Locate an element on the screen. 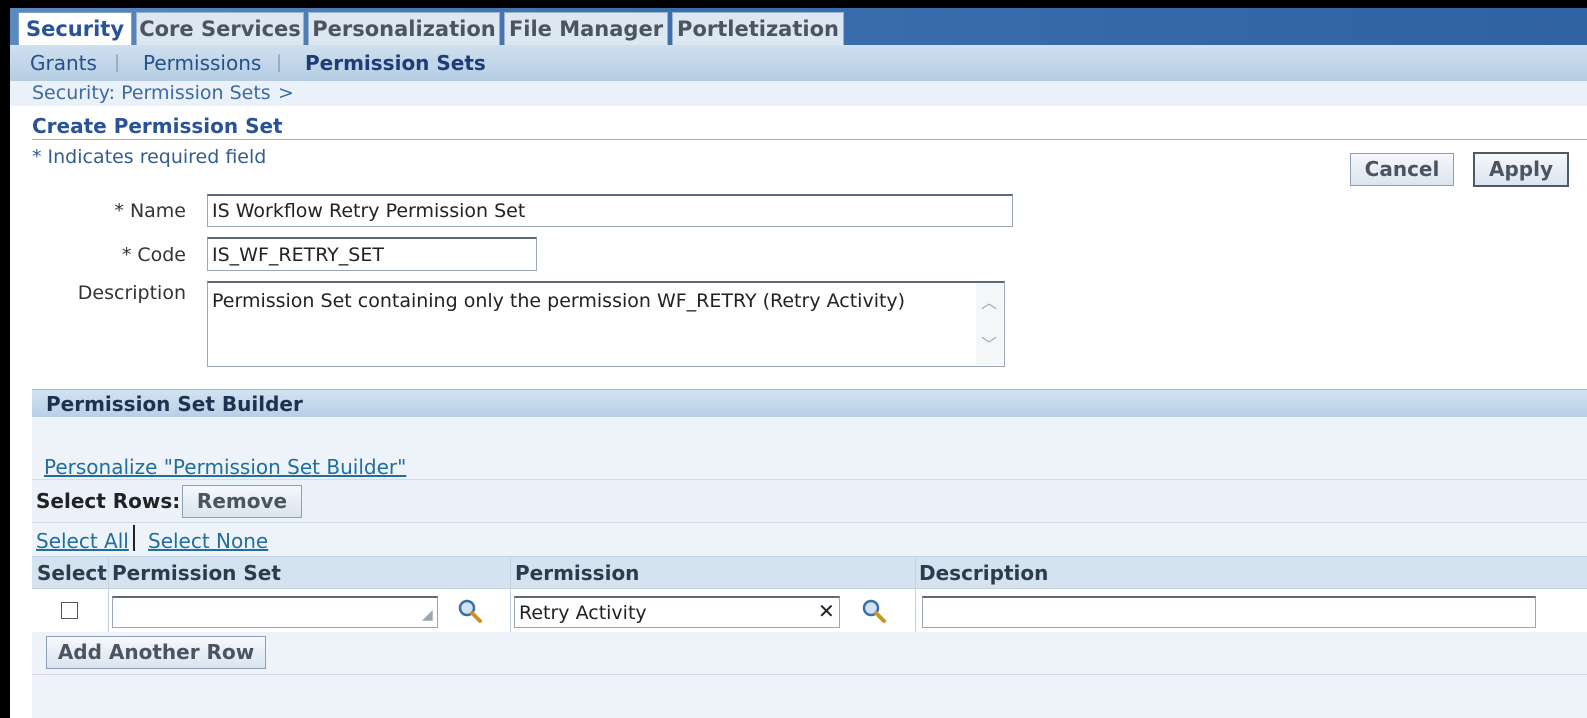 The height and width of the screenshot is (718, 1587). select-divider is located at coordinates (134, 538).